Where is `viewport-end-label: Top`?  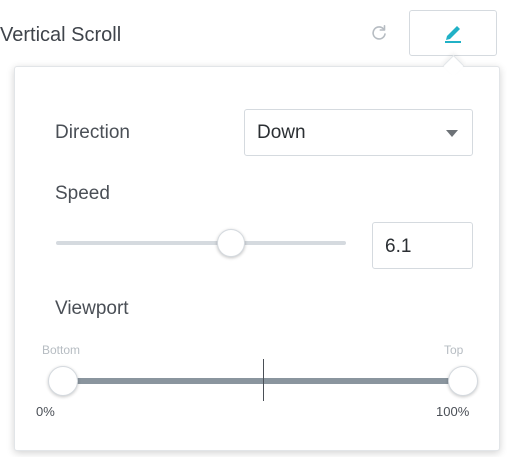
viewport-end-label: Top is located at coordinates (454, 350).